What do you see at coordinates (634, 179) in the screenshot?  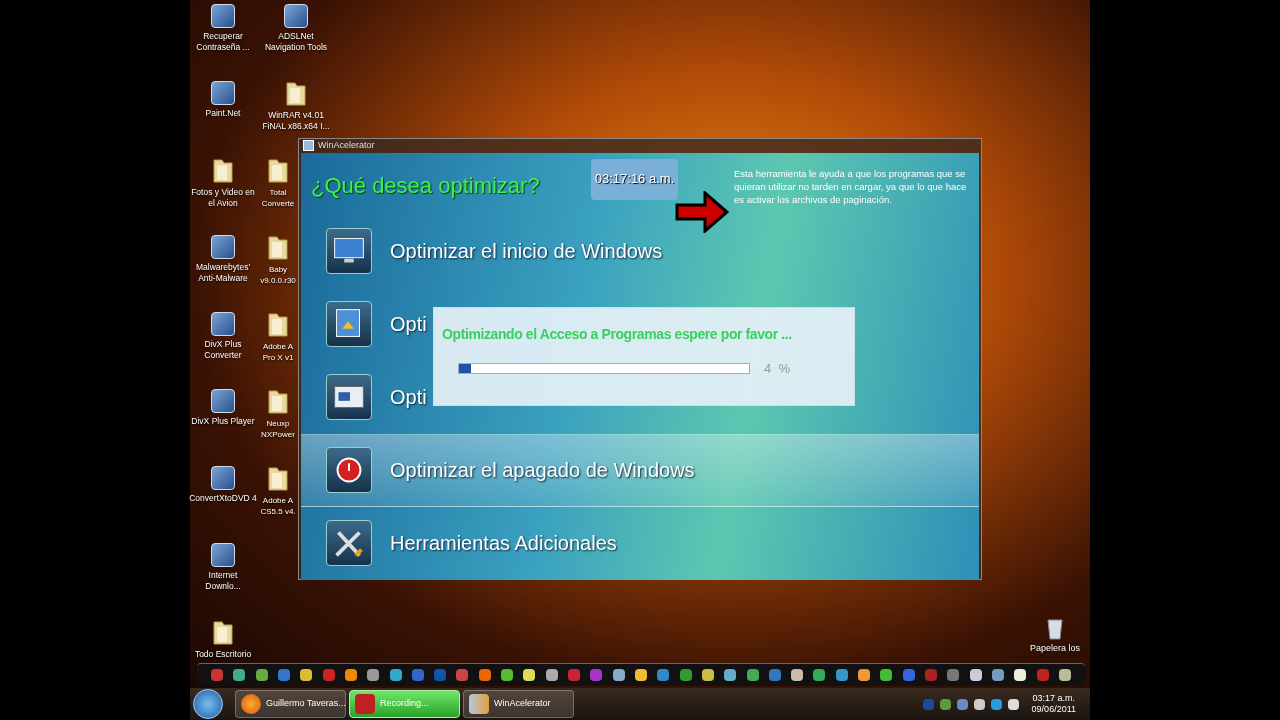 I see `clock-display: 03:17:16 a.m.` at bounding box center [634, 179].